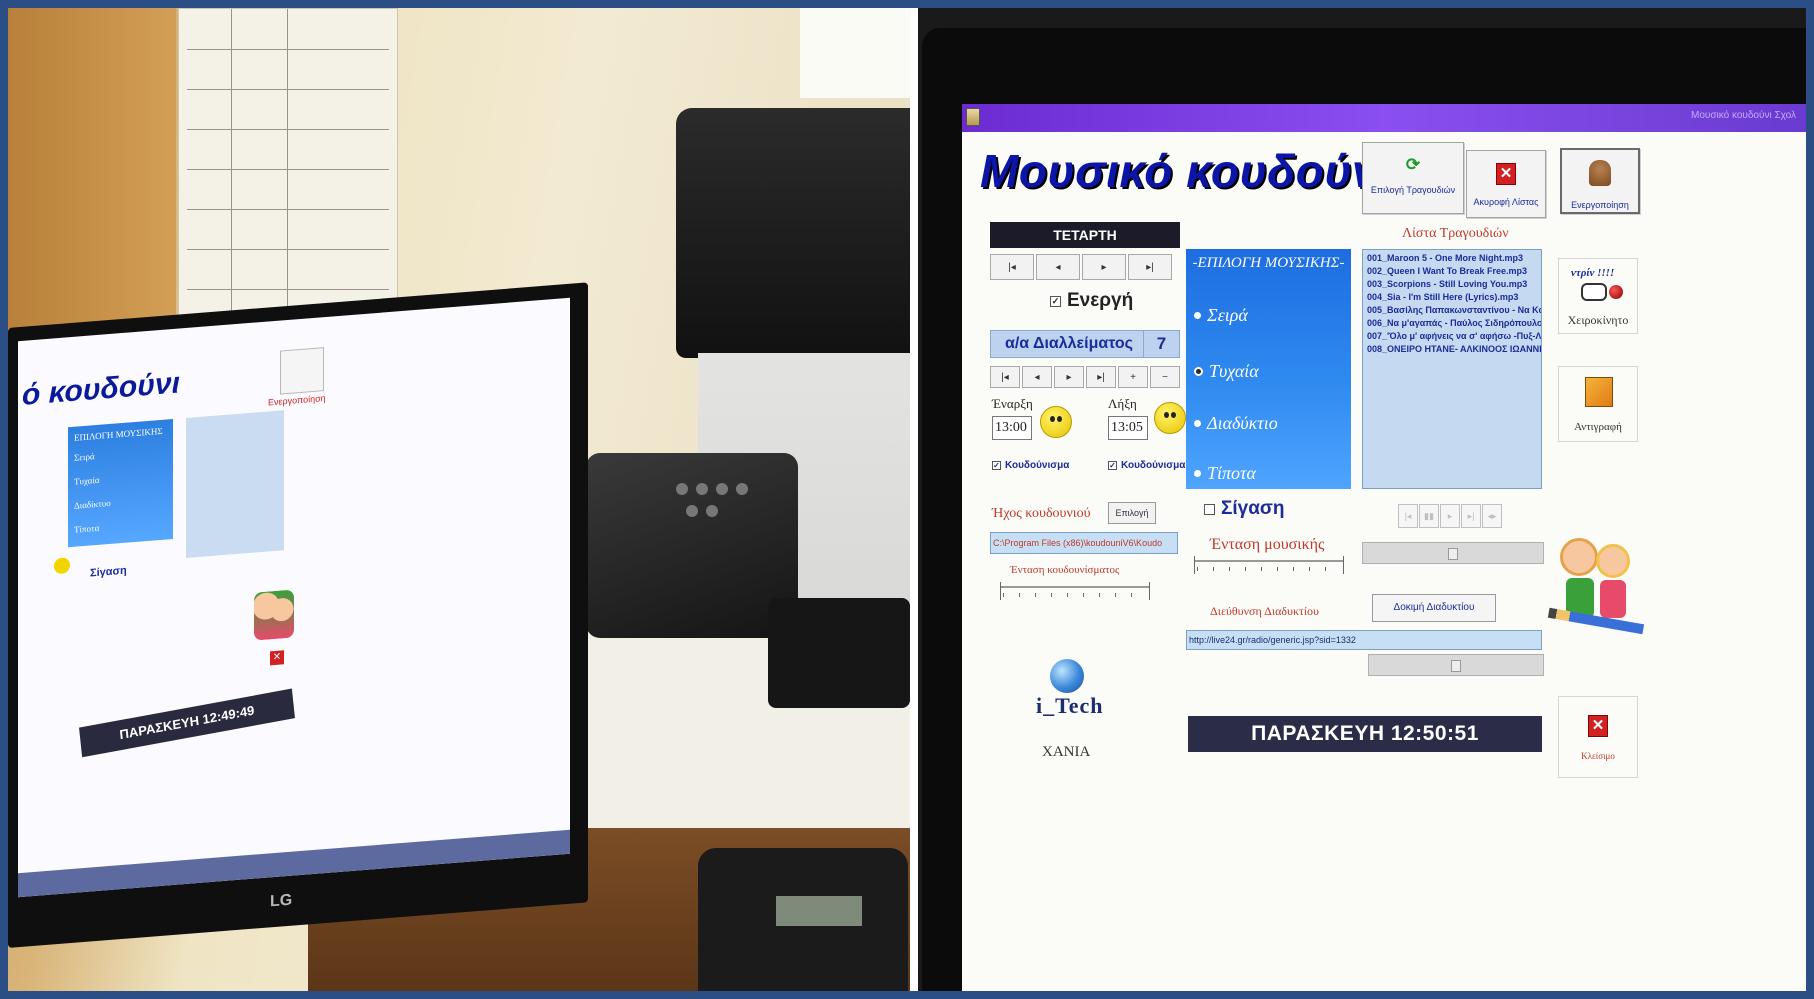 The height and width of the screenshot is (999, 1814). Describe the element at coordinates (839, 653) in the screenshot. I see `wireless-router` at that location.